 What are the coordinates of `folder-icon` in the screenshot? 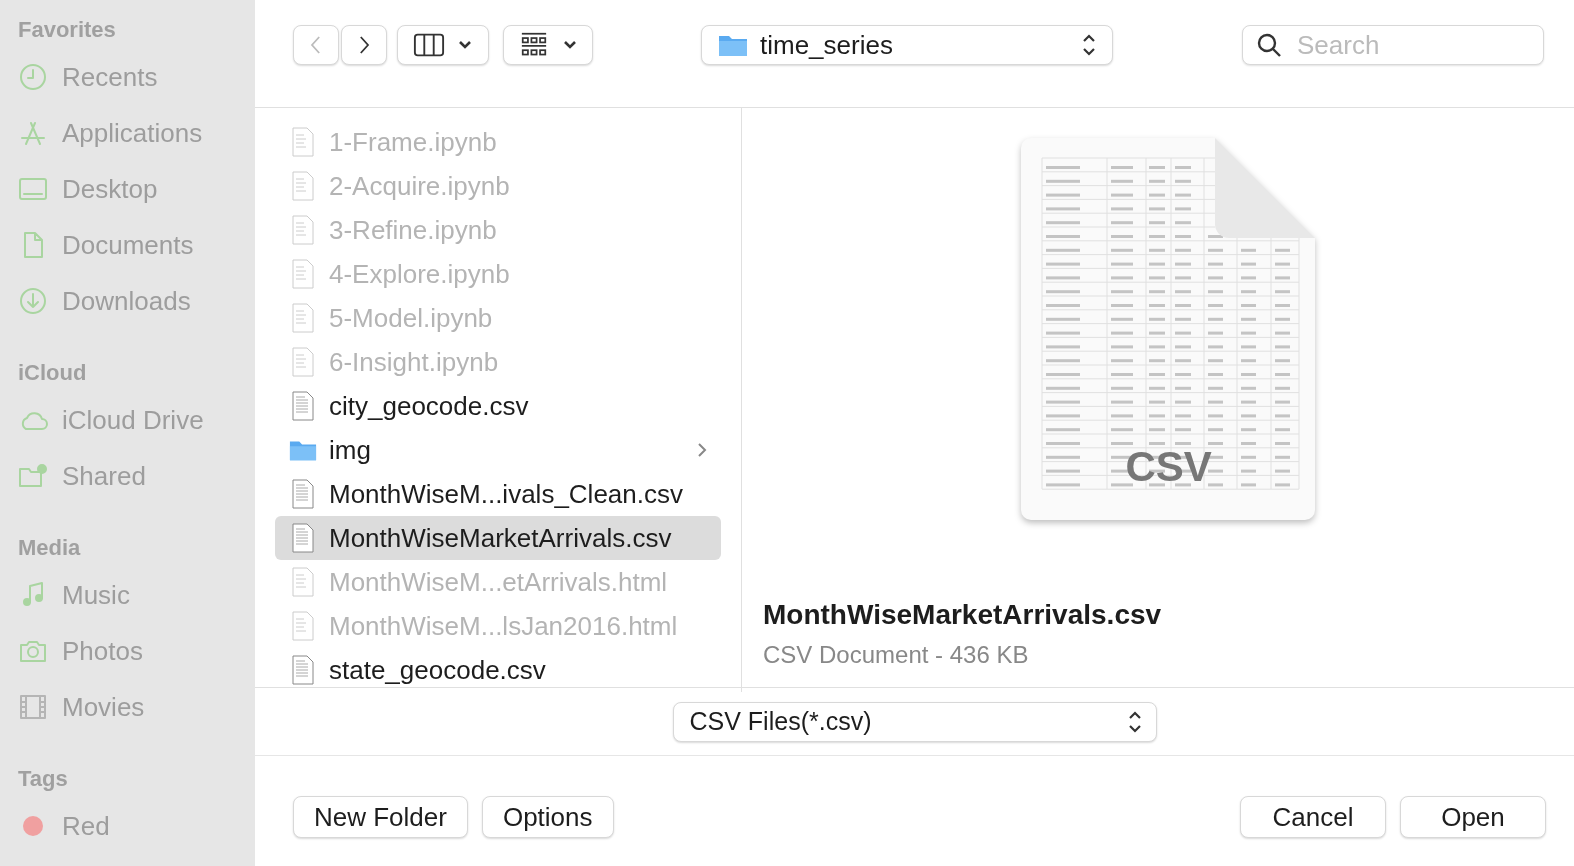 It's located at (733, 45).